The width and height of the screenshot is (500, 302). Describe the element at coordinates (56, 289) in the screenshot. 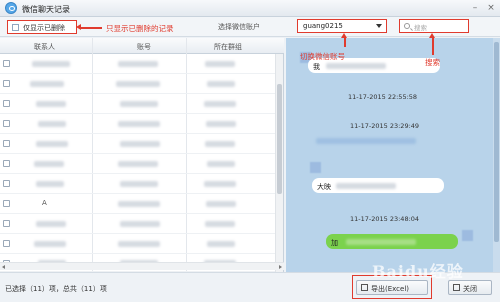

I see `selection-status: 已选择（11）项，总共（11）项` at that location.